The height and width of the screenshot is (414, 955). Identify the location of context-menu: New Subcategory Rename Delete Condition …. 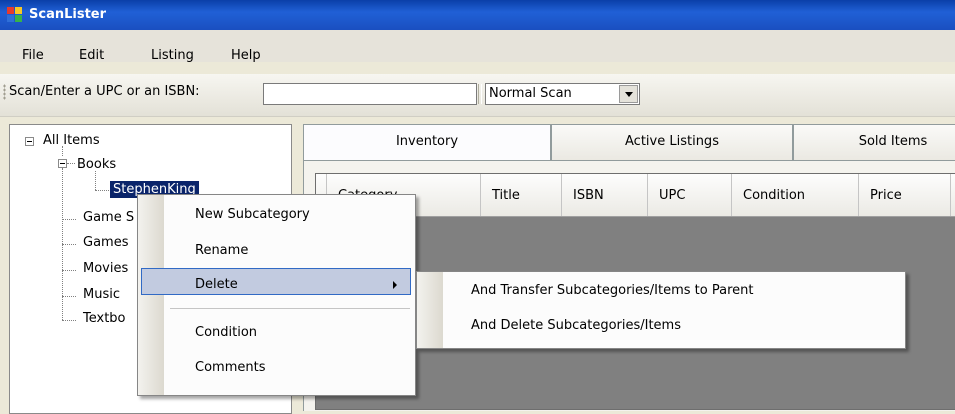
(276, 295).